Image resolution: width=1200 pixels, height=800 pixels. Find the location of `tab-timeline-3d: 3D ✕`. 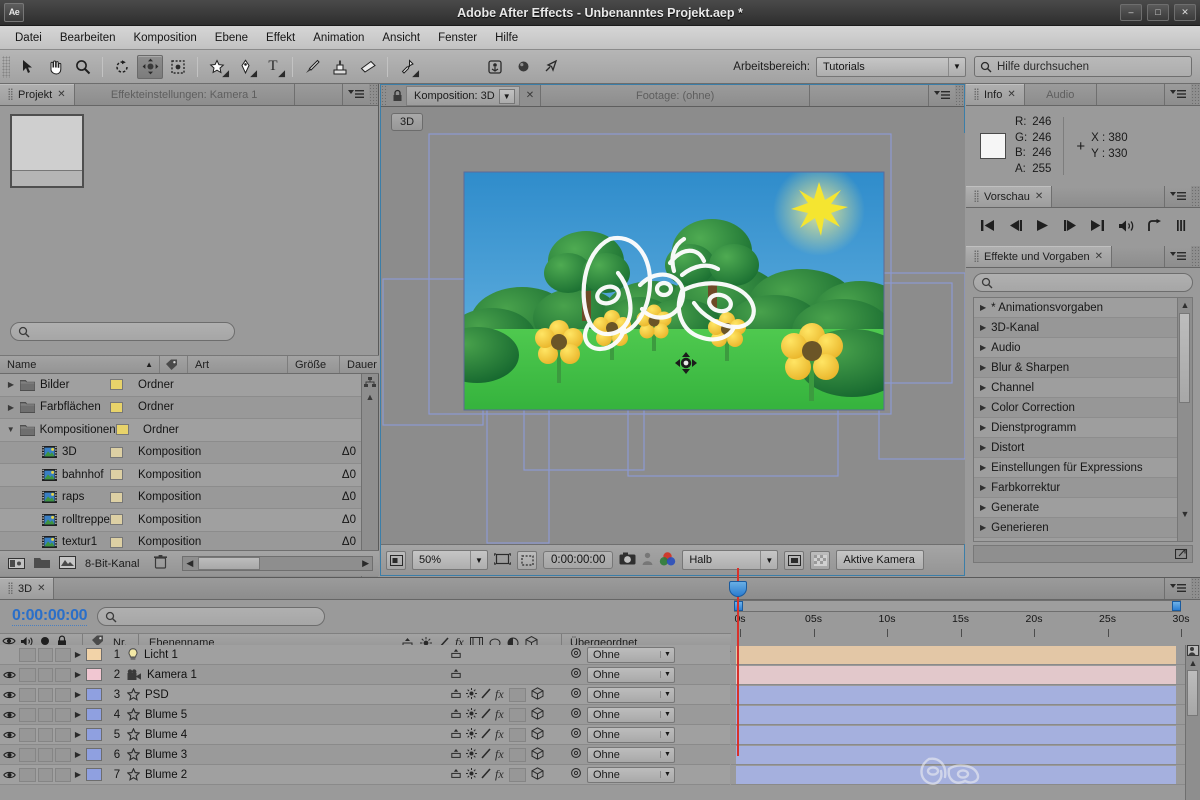

tab-timeline-3d: 3D ✕ is located at coordinates (27, 588).